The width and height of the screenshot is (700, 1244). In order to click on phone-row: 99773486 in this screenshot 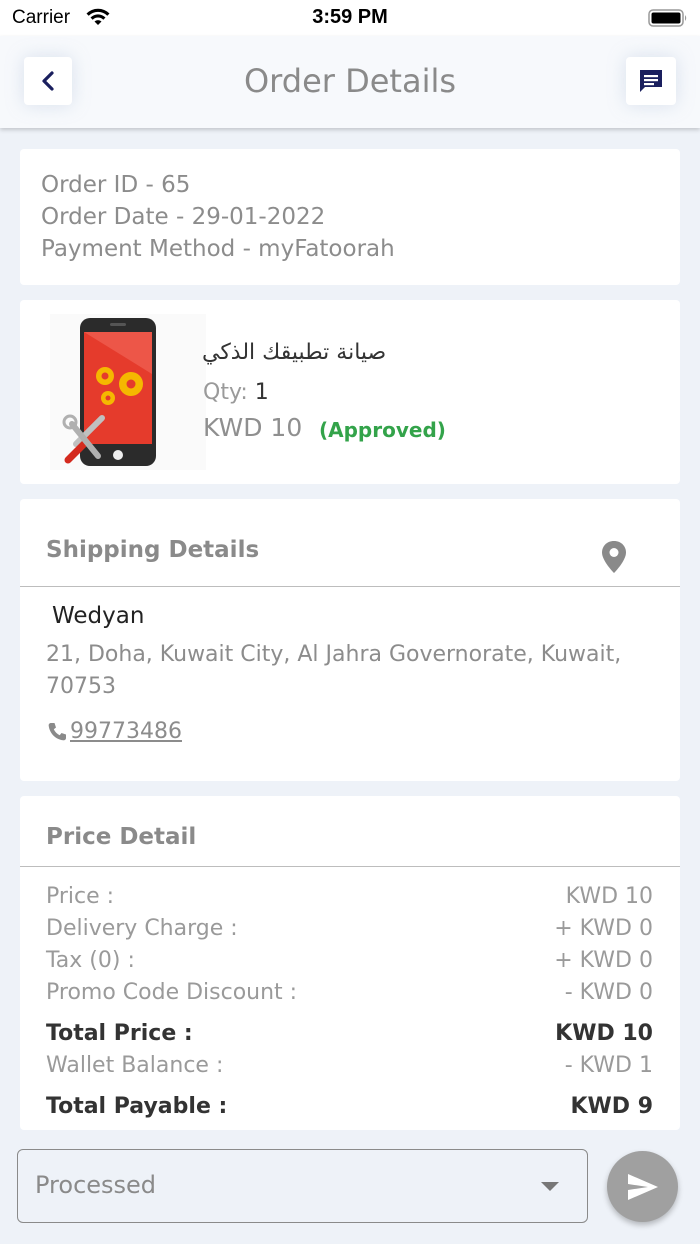, I will do `click(114, 731)`.